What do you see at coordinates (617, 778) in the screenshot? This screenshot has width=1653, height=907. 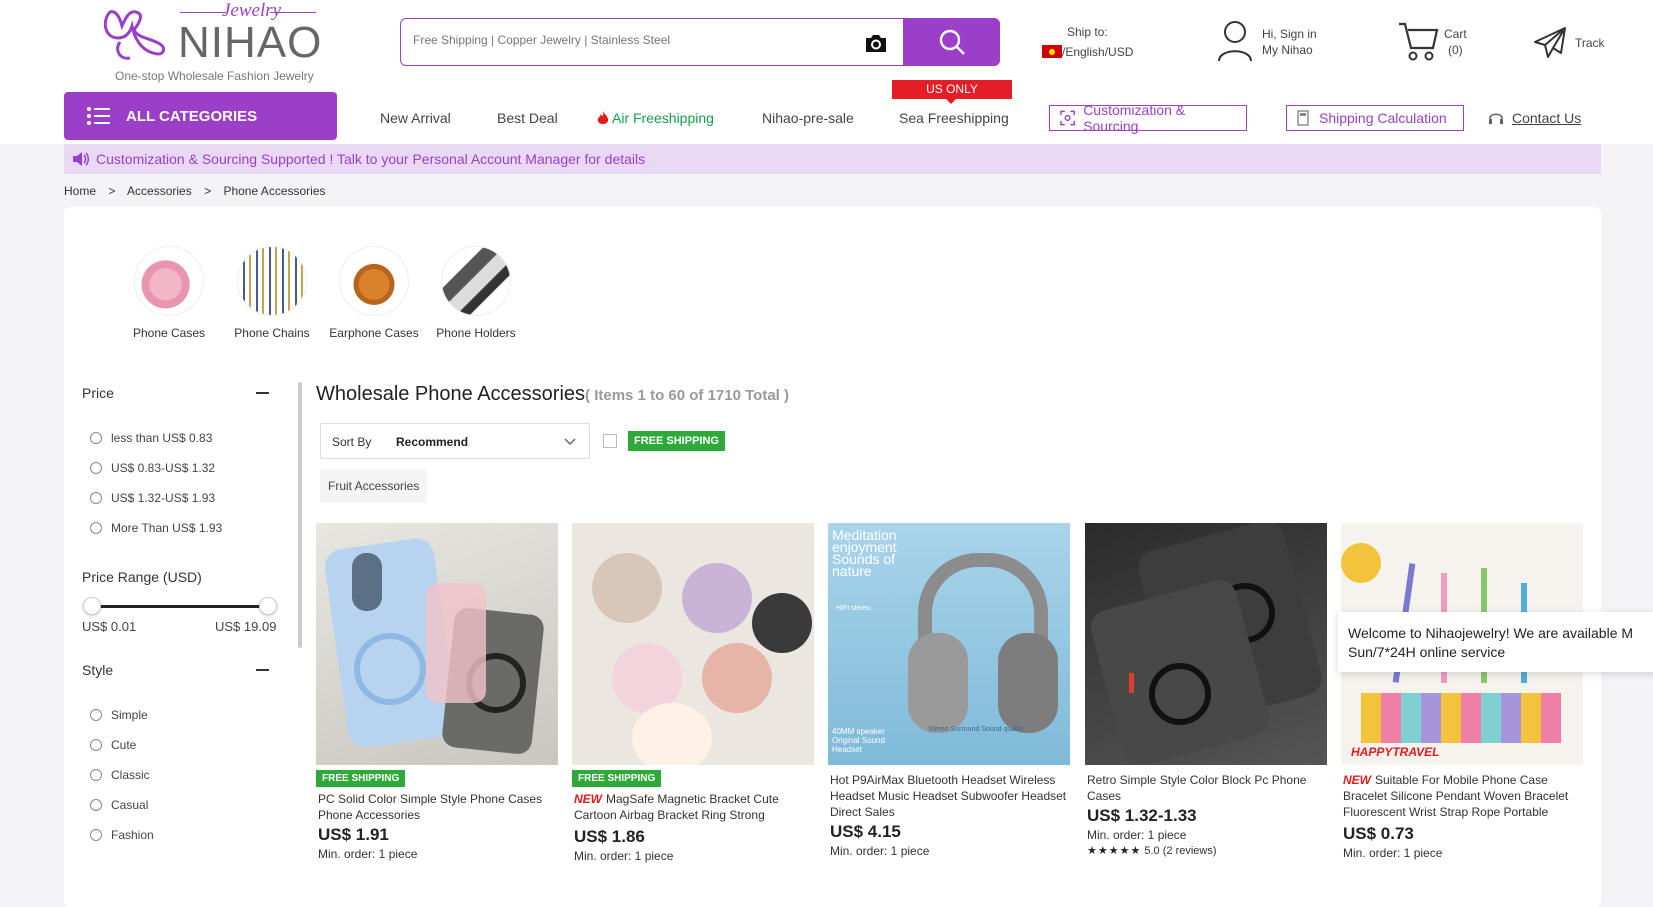 I see `free-shipping-badge: FREE SHIPPING` at bounding box center [617, 778].